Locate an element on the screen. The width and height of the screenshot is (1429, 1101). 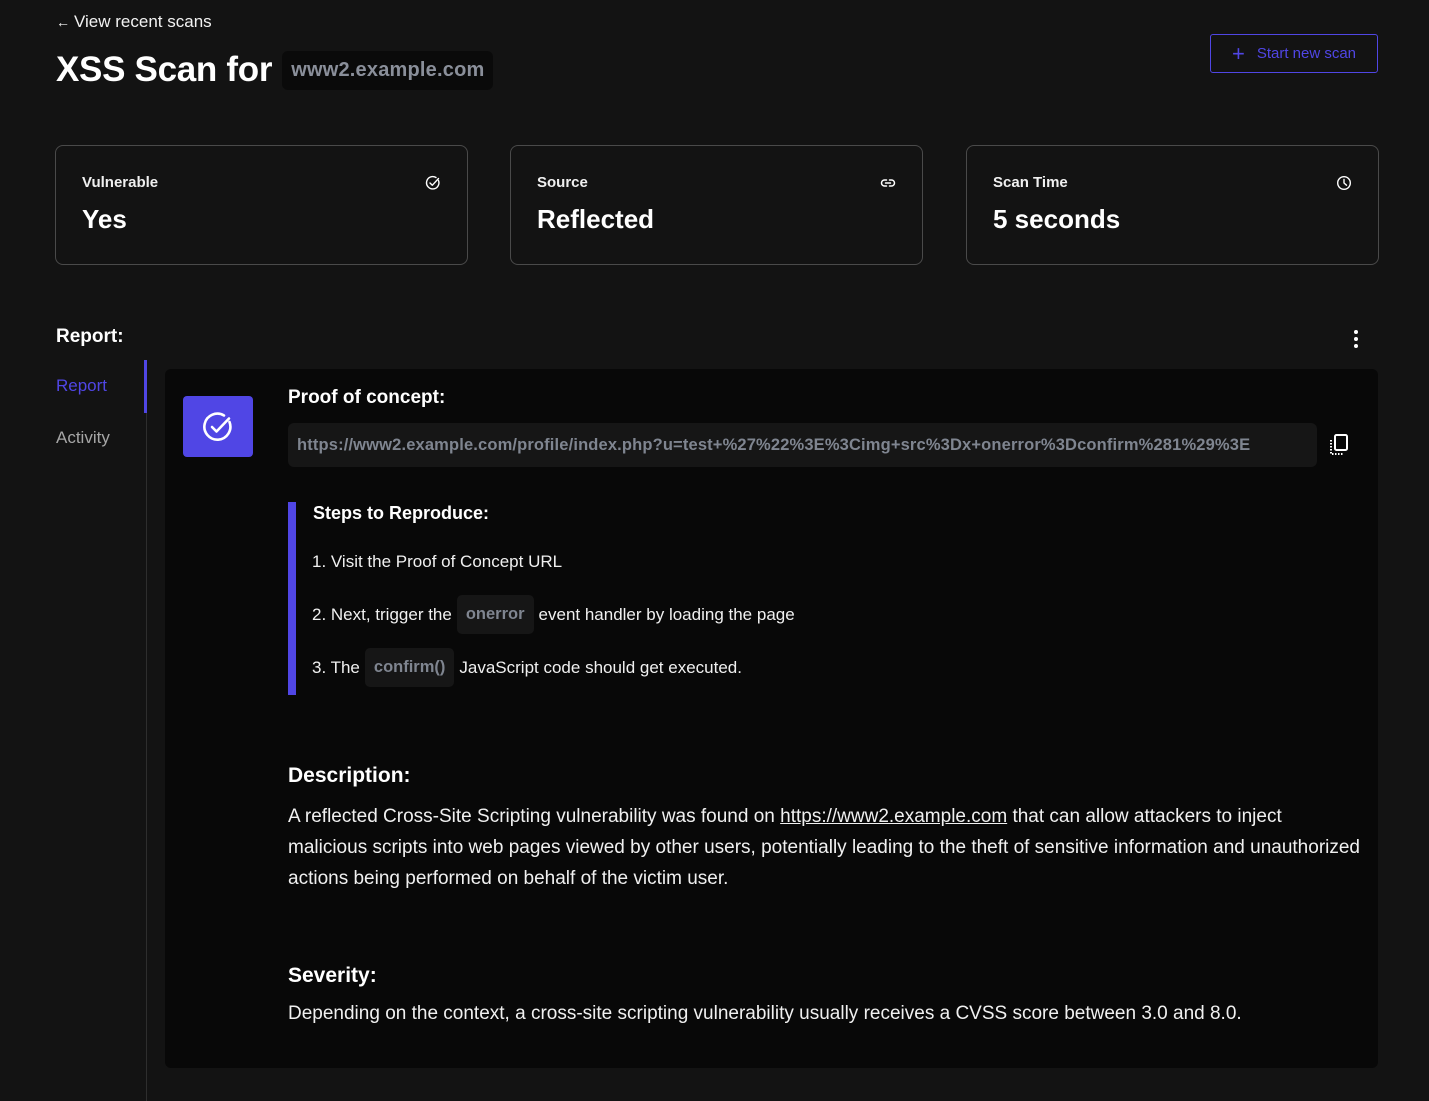
stat-card-source: Source Reflected is located at coordinates (716, 205).